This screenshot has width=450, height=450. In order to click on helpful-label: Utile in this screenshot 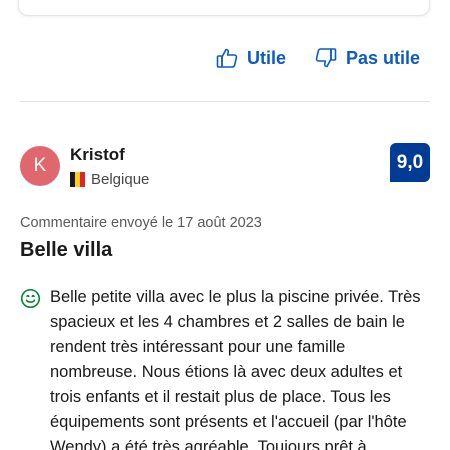, I will do `click(266, 57)`.